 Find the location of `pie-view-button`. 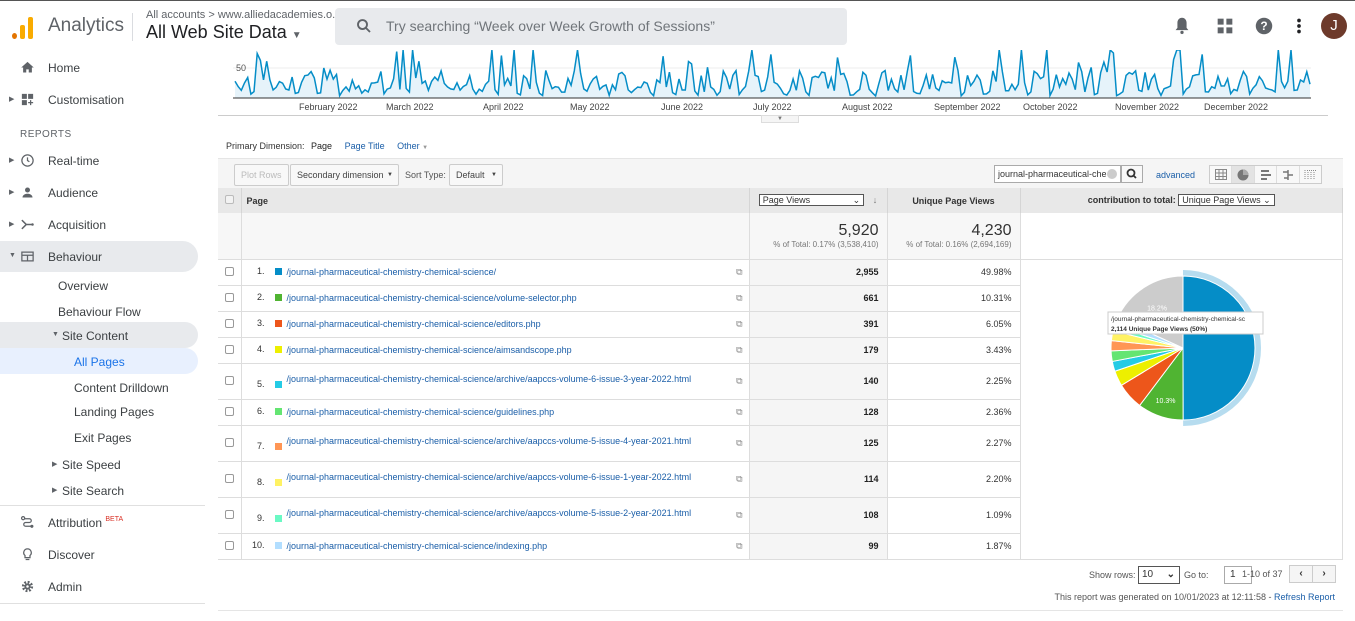

pie-view-button is located at coordinates (1243, 174).